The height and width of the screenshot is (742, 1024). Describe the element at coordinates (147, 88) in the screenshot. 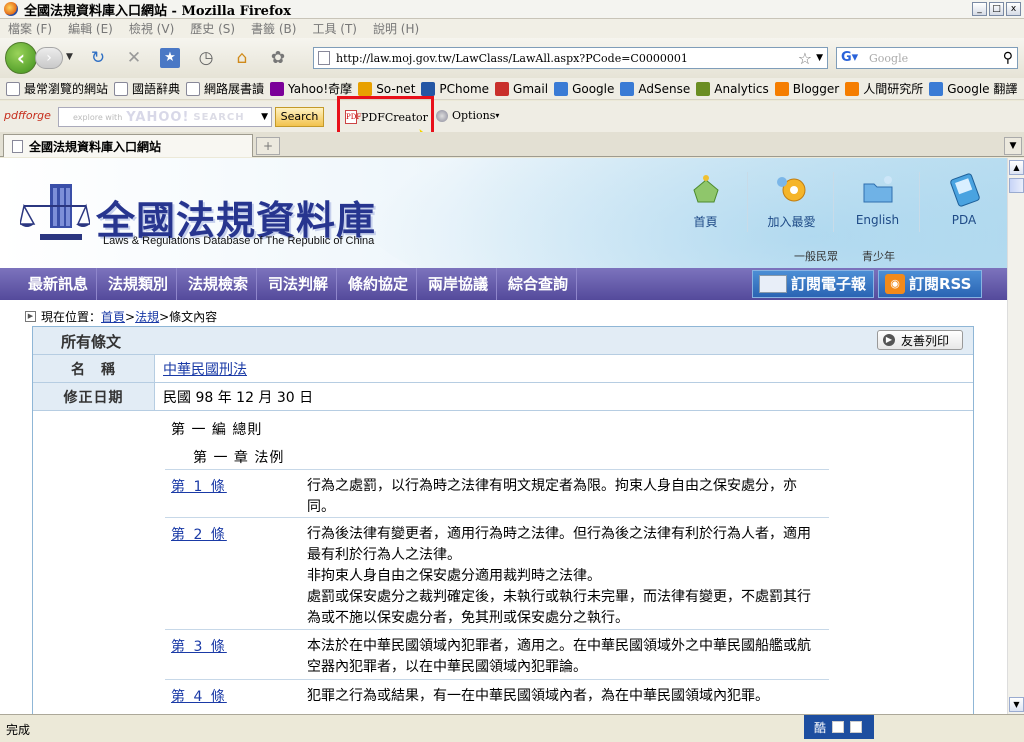

I see `bookmark-item: 國語辭典` at that location.